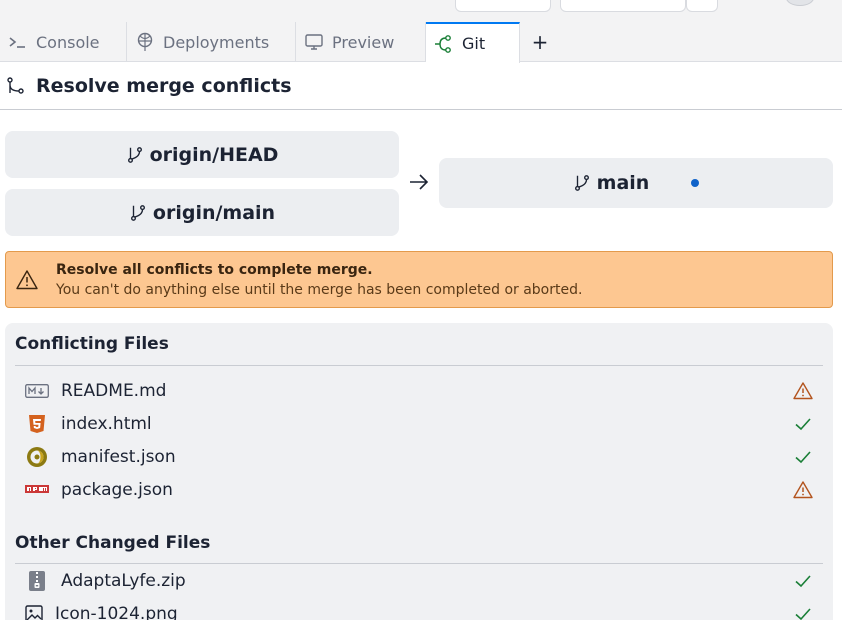  I want to click on file-name: package.json, so click(117, 489).